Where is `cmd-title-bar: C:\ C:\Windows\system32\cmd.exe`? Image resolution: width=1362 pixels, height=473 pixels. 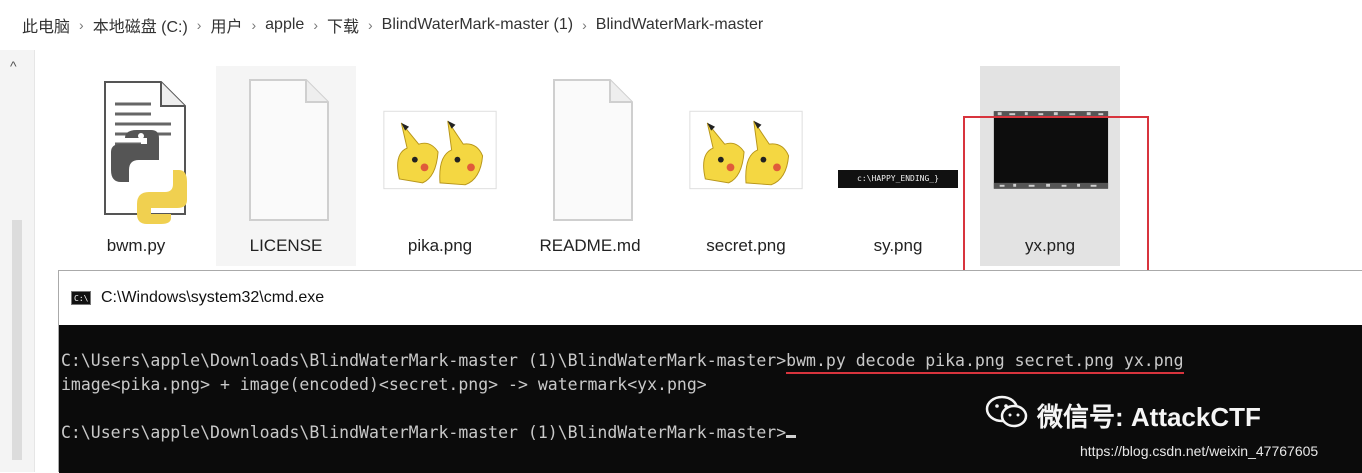 cmd-title-bar: C:\ C:\Windows\system32\cmd.exe is located at coordinates (710, 298).